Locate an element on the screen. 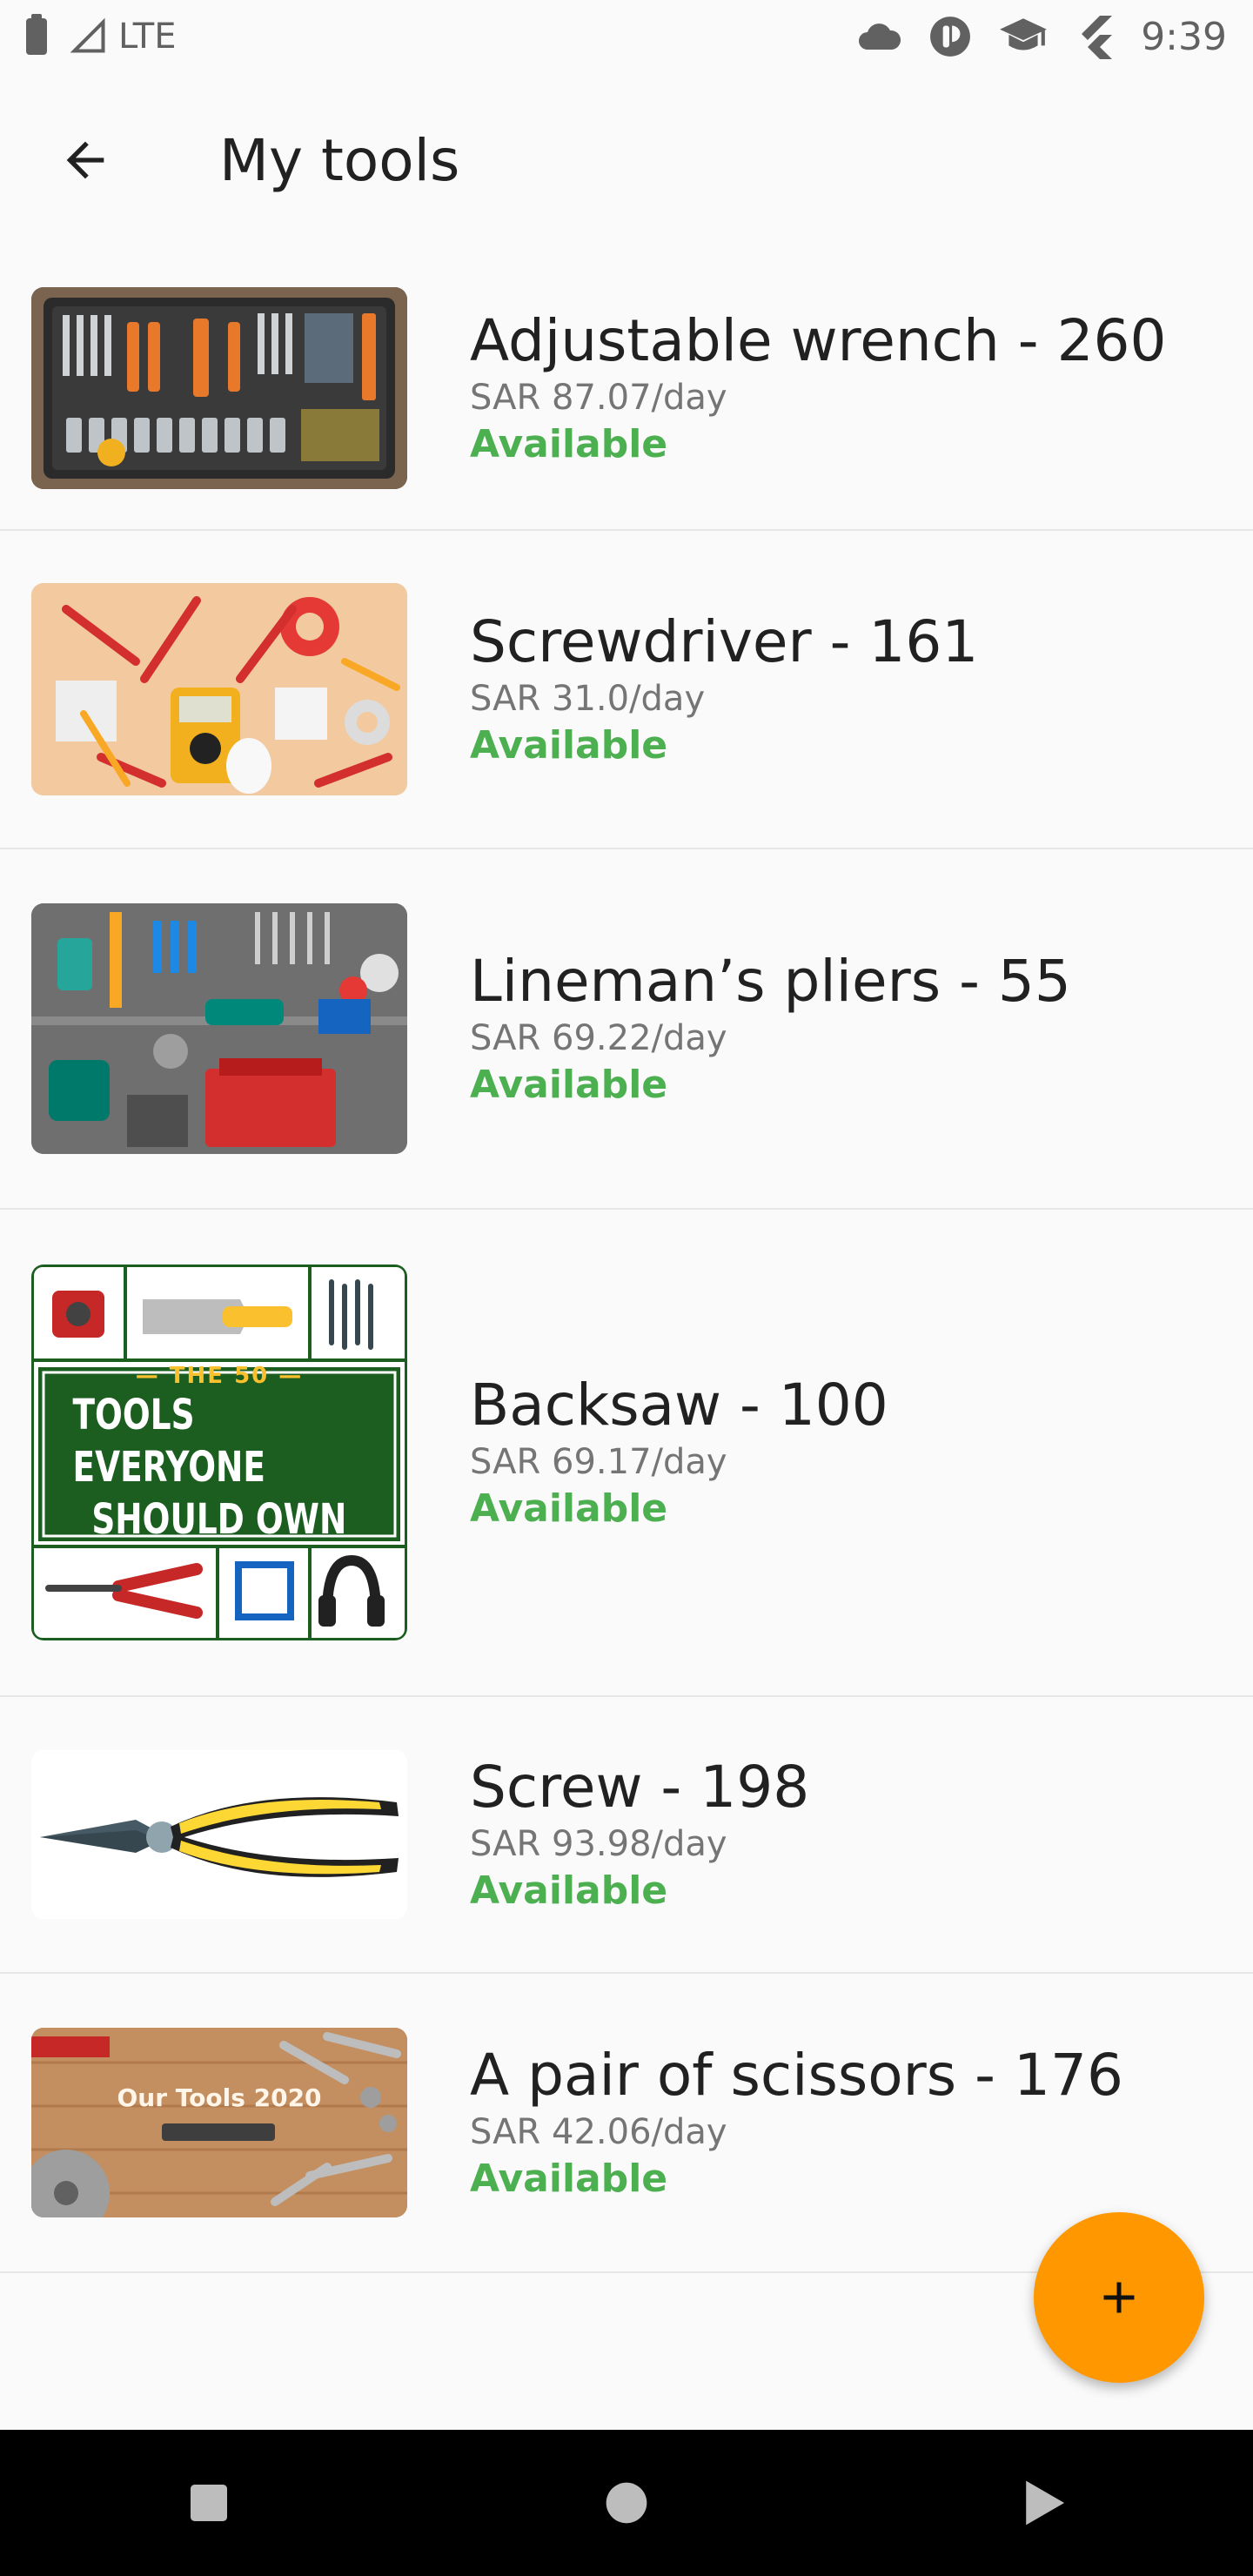 The image size is (1253, 2576). signal-icon is located at coordinates (87, 35).